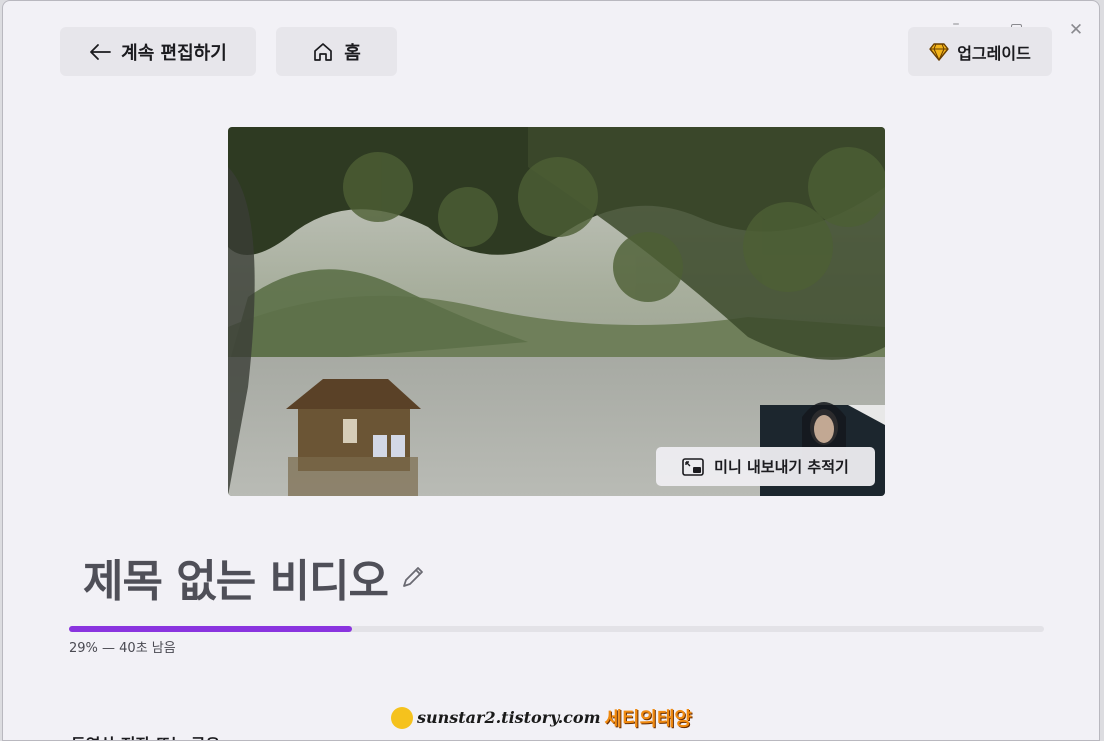 This screenshot has height=741, width=1104. Describe the element at coordinates (174, 53) in the screenshot. I see `continue-editing-label: 계속 편집하기` at that location.